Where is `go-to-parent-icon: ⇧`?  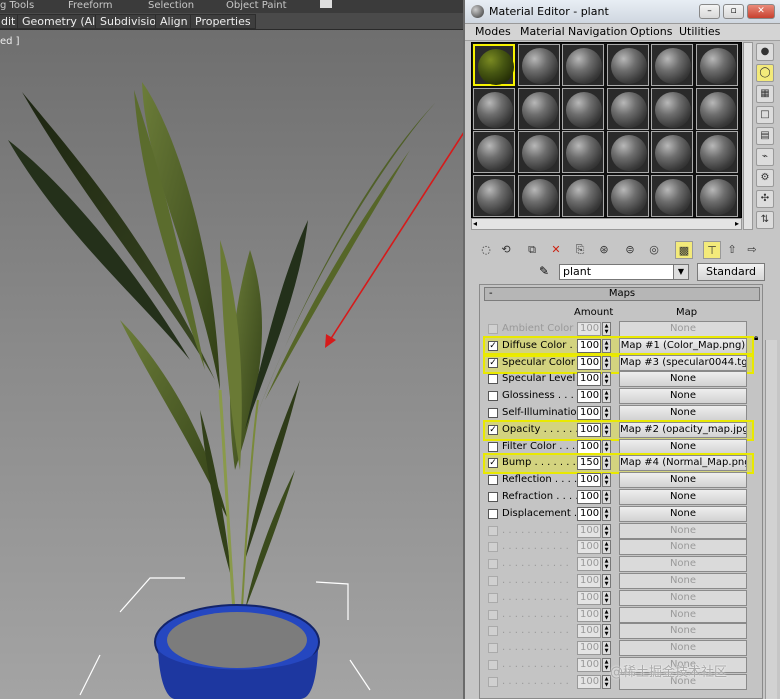 go-to-parent-icon: ⇧ is located at coordinates (732, 250).